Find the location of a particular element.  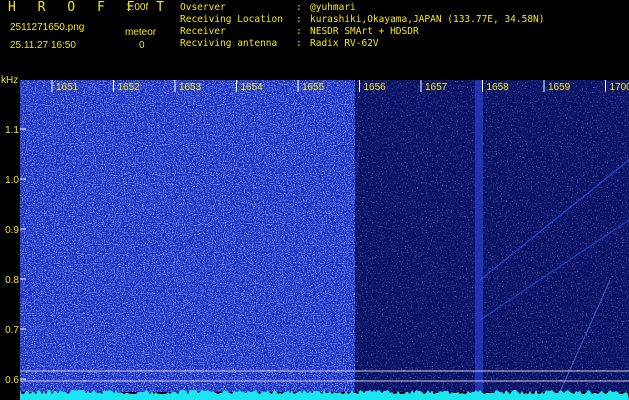

x-tick-label: 1700 is located at coordinates (619, 87).